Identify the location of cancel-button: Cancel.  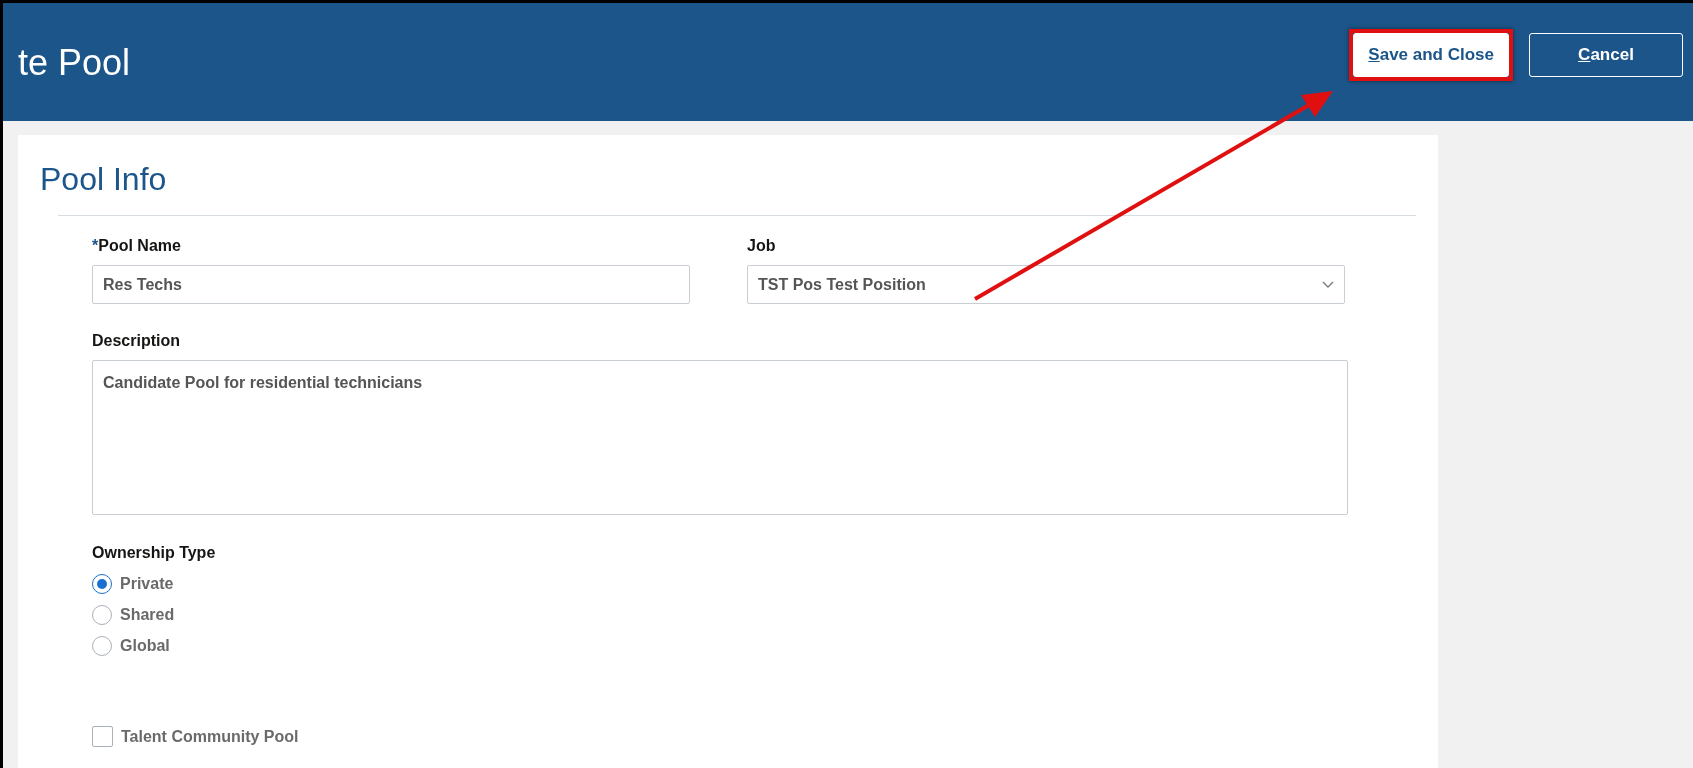
(1606, 55).